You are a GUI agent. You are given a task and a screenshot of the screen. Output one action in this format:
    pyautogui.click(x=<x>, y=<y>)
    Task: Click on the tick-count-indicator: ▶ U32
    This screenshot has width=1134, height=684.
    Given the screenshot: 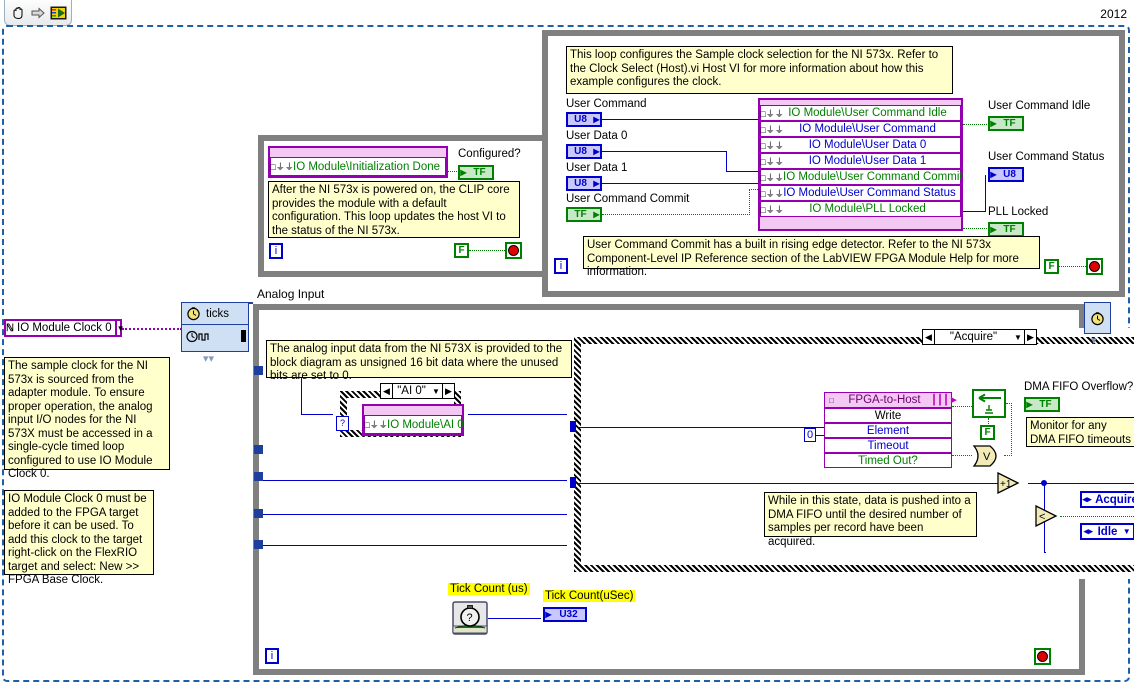 What is the action you would take?
    pyautogui.click(x=565, y=614)
    